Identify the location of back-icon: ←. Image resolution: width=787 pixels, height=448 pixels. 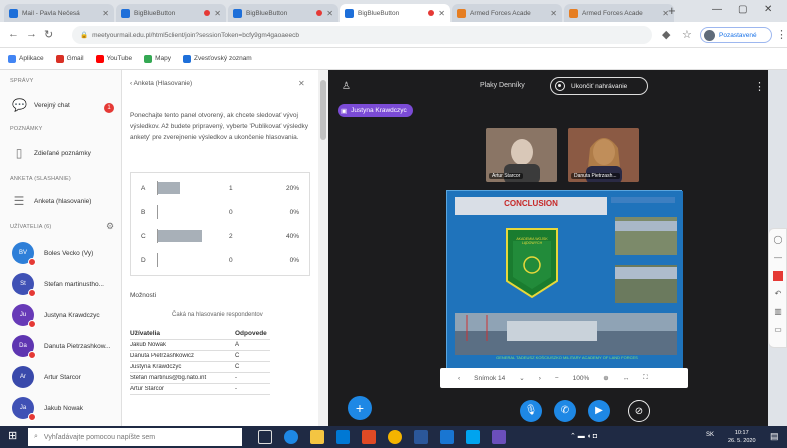
(13, 34).